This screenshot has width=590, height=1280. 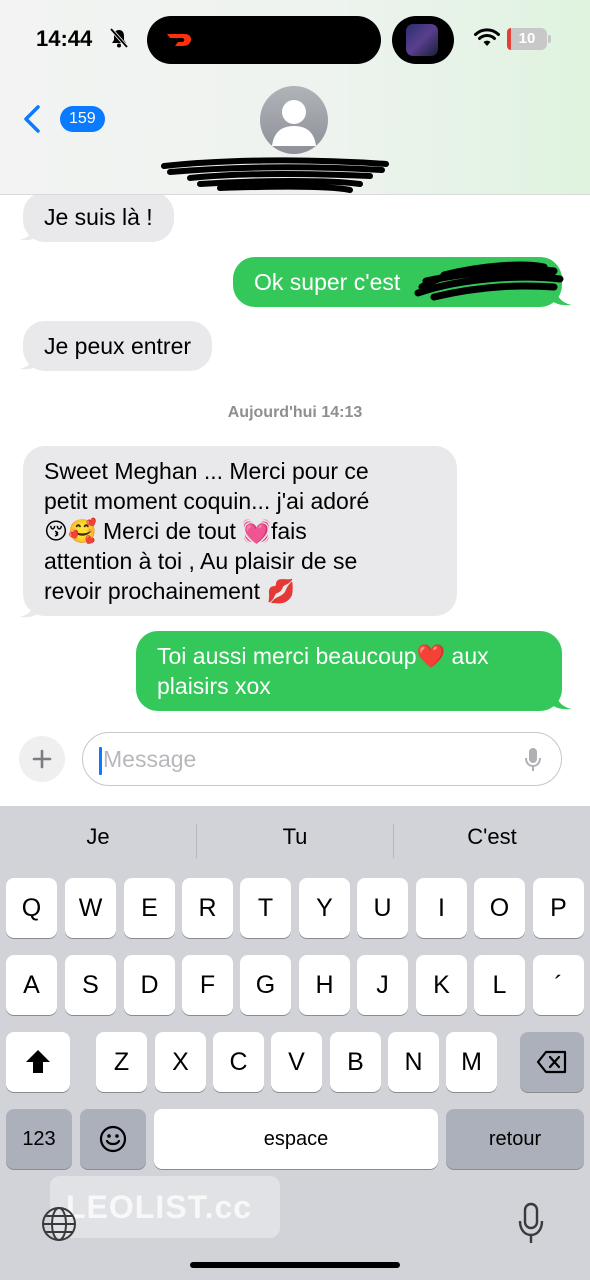 What do you see at coordinates (295, 412) in the screenshot?
I see `date-separator: Aujourd'hui 14:13` at bounding box center [295, 412].